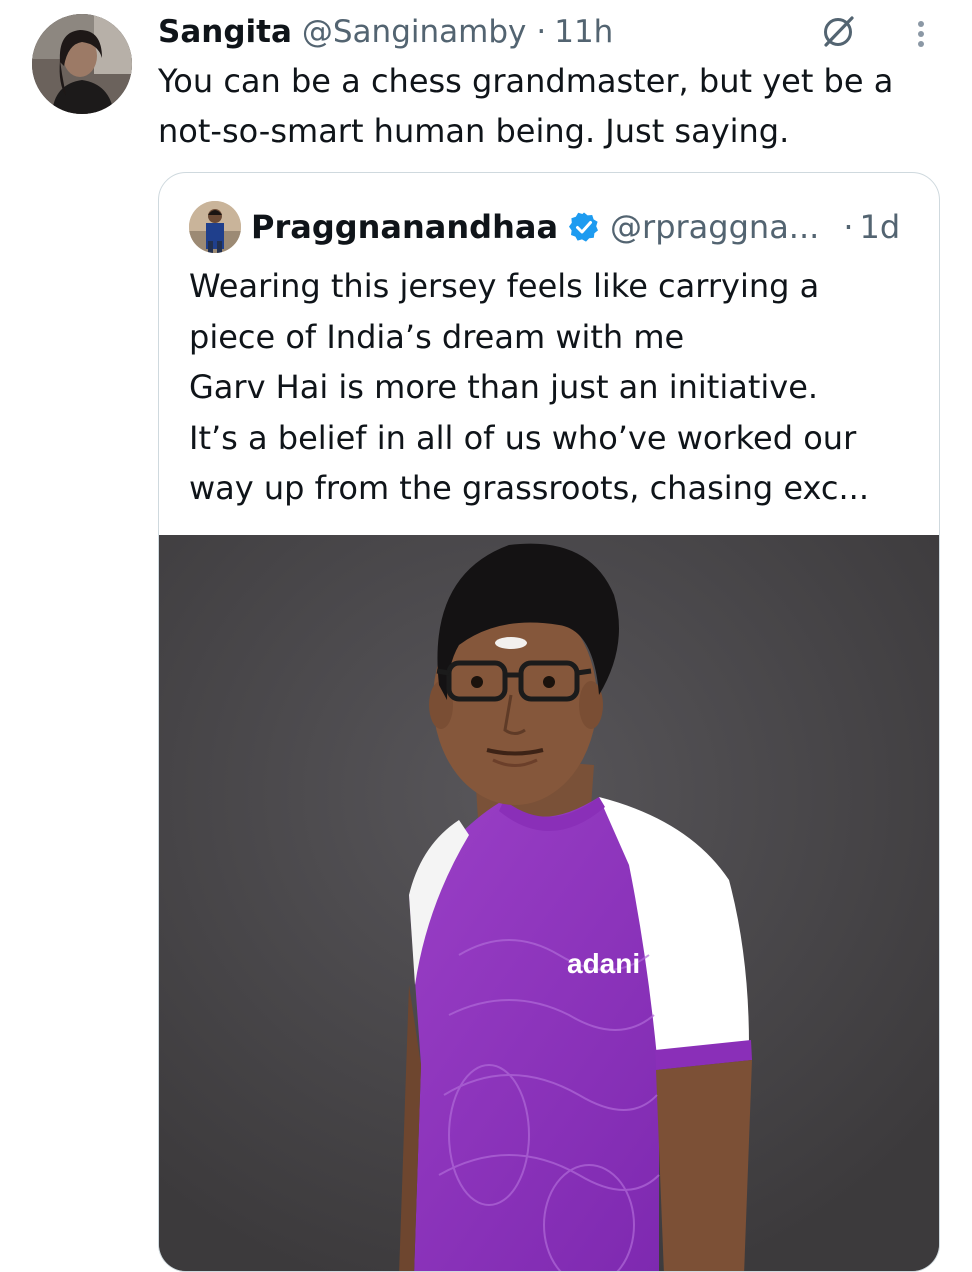 This screenshot has height=1272, width=972. What do you see at coordinates (414, 32) in the screenshot?
I see `author-handle: @Sanginamby` at bounding box center [414, 32].